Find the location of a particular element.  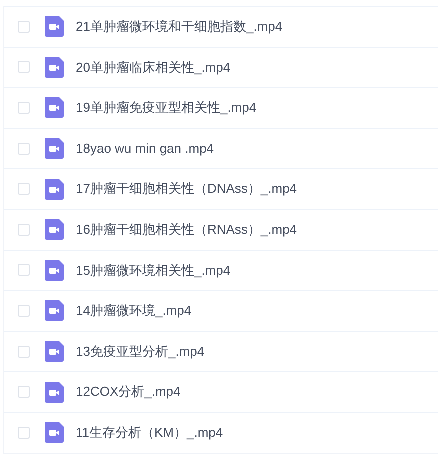

file-name: 14肿瘤微环境_.mp4 is located at coordinates (134, 311).